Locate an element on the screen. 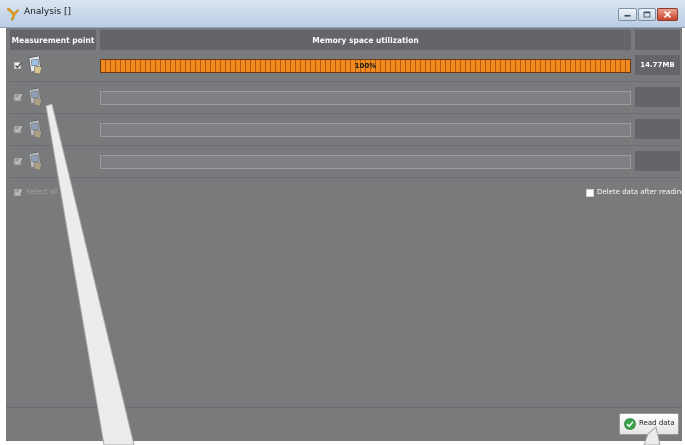  select-all-checkbox is located at coordinates (18, 192).